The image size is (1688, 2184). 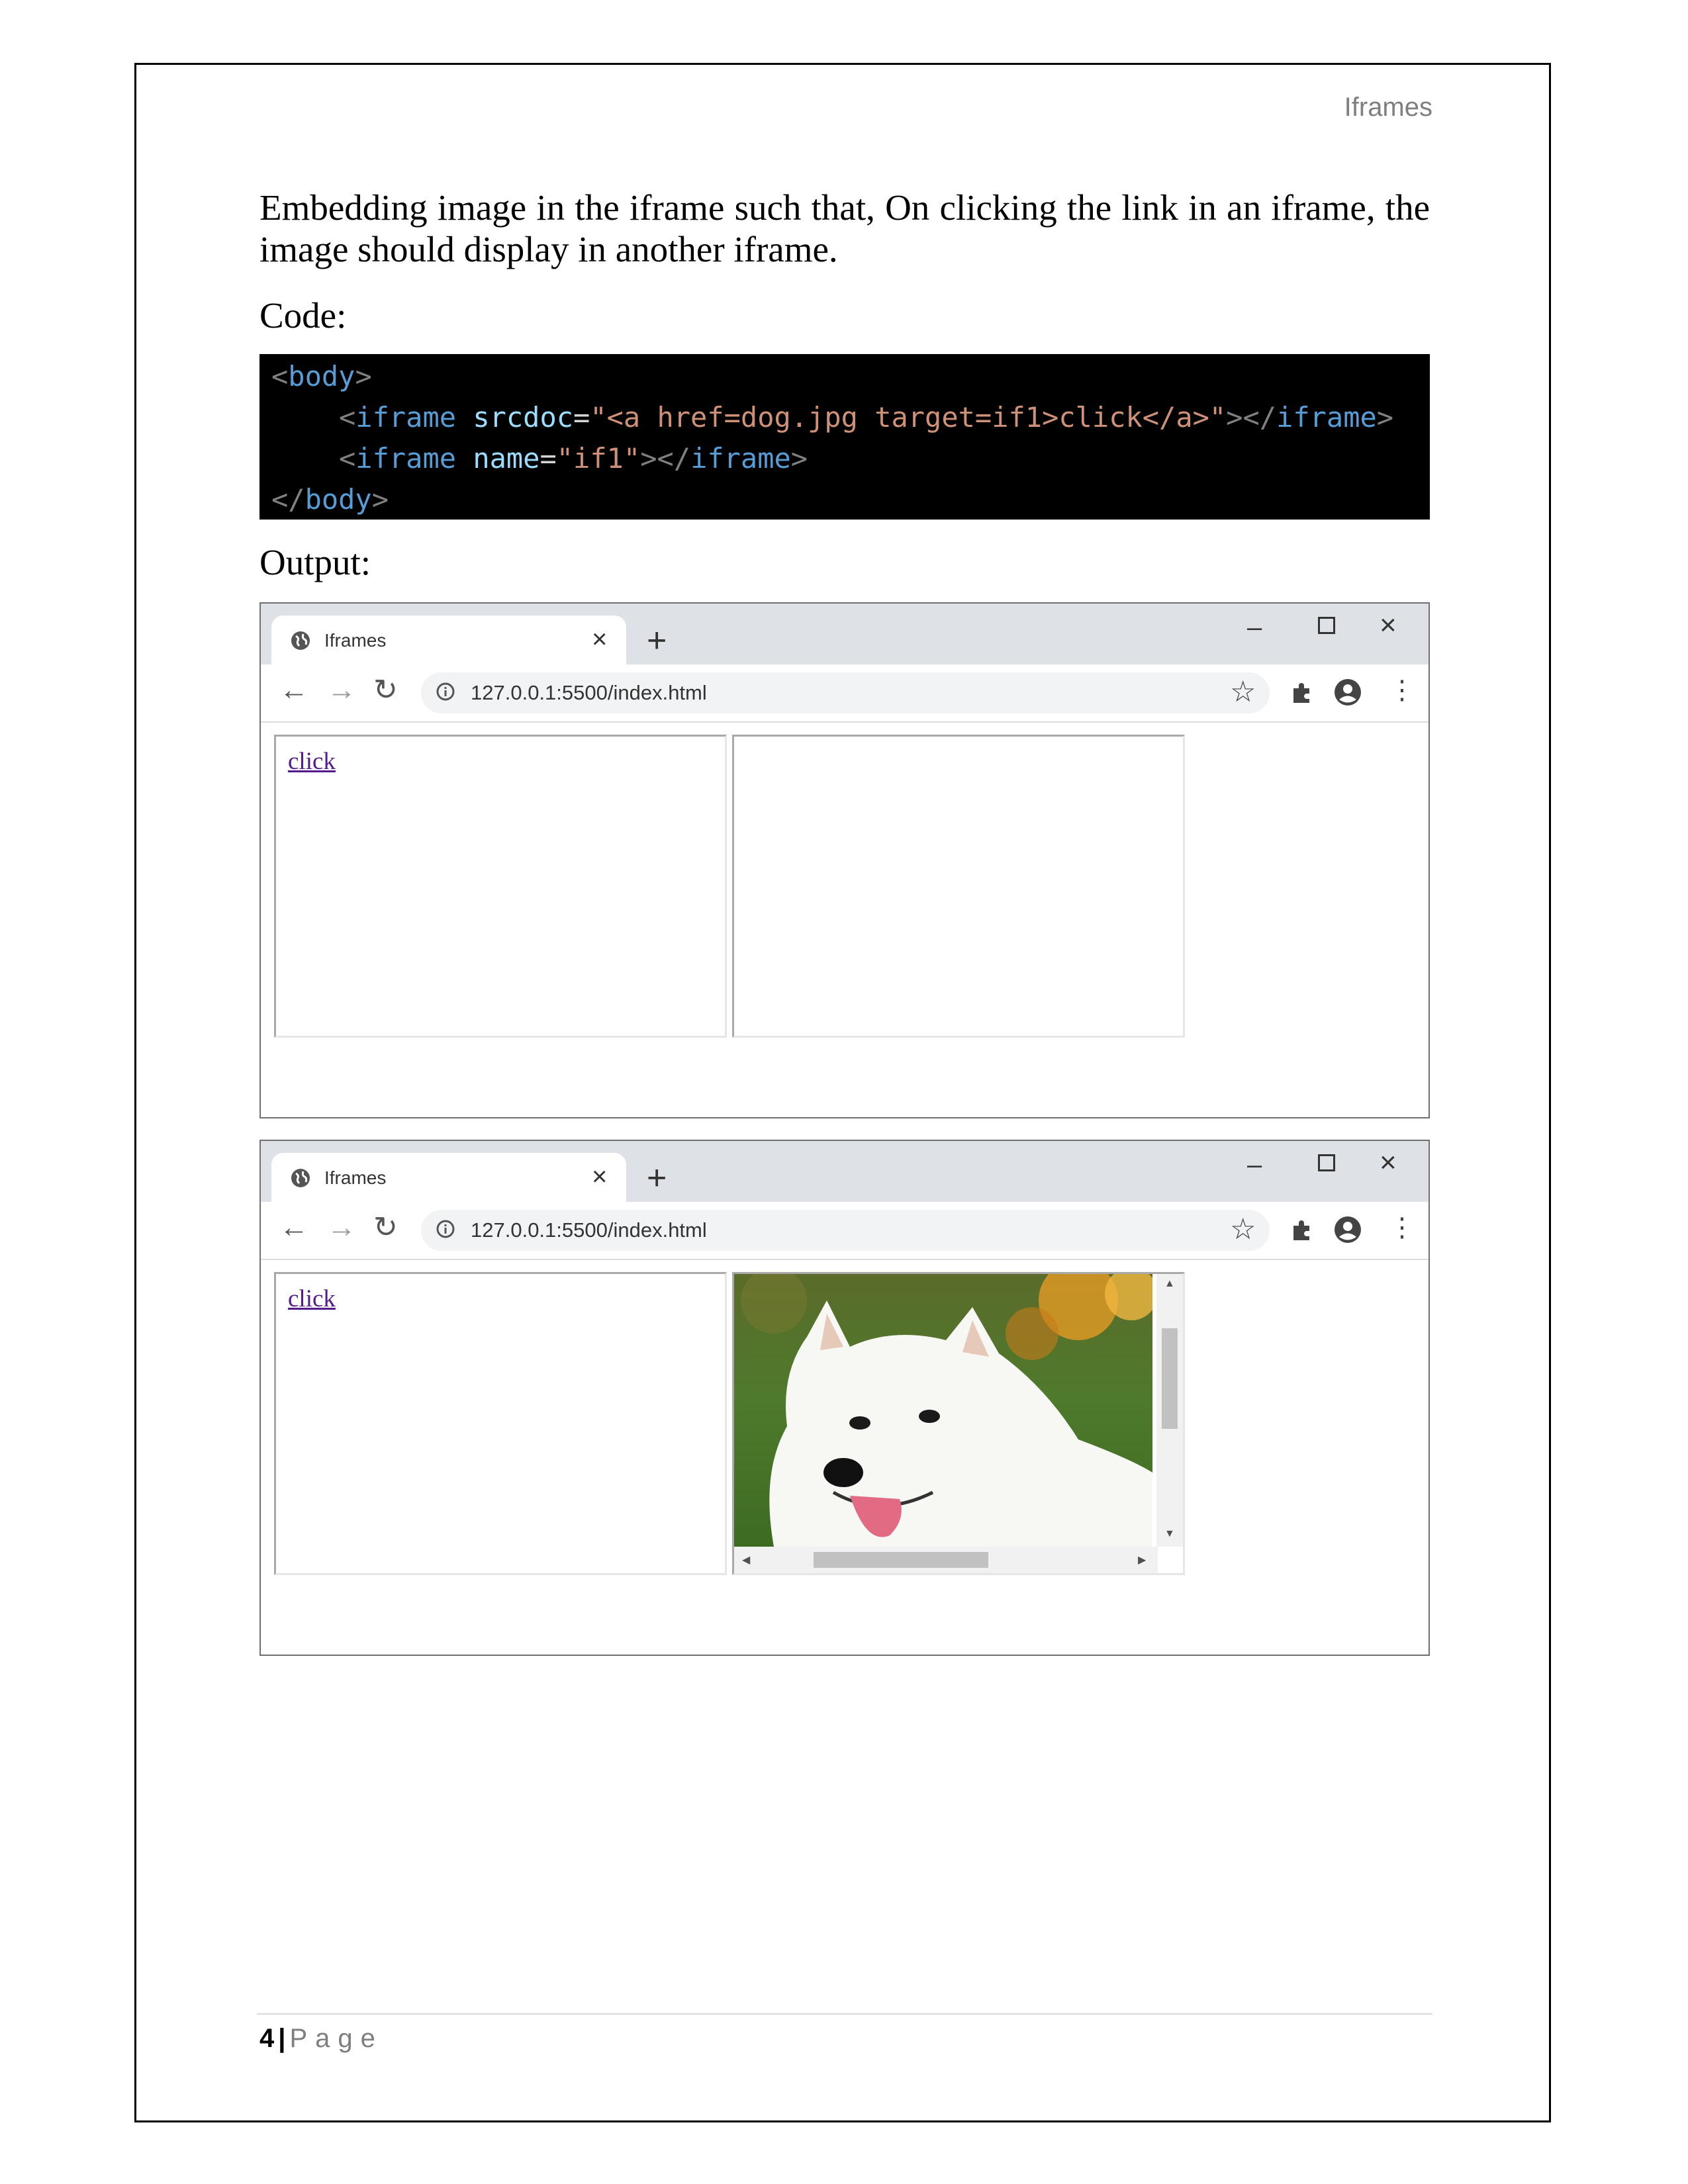 I want to click on horizontal-scrollbar: ◀ ▶, so click(x=946, y=1560).